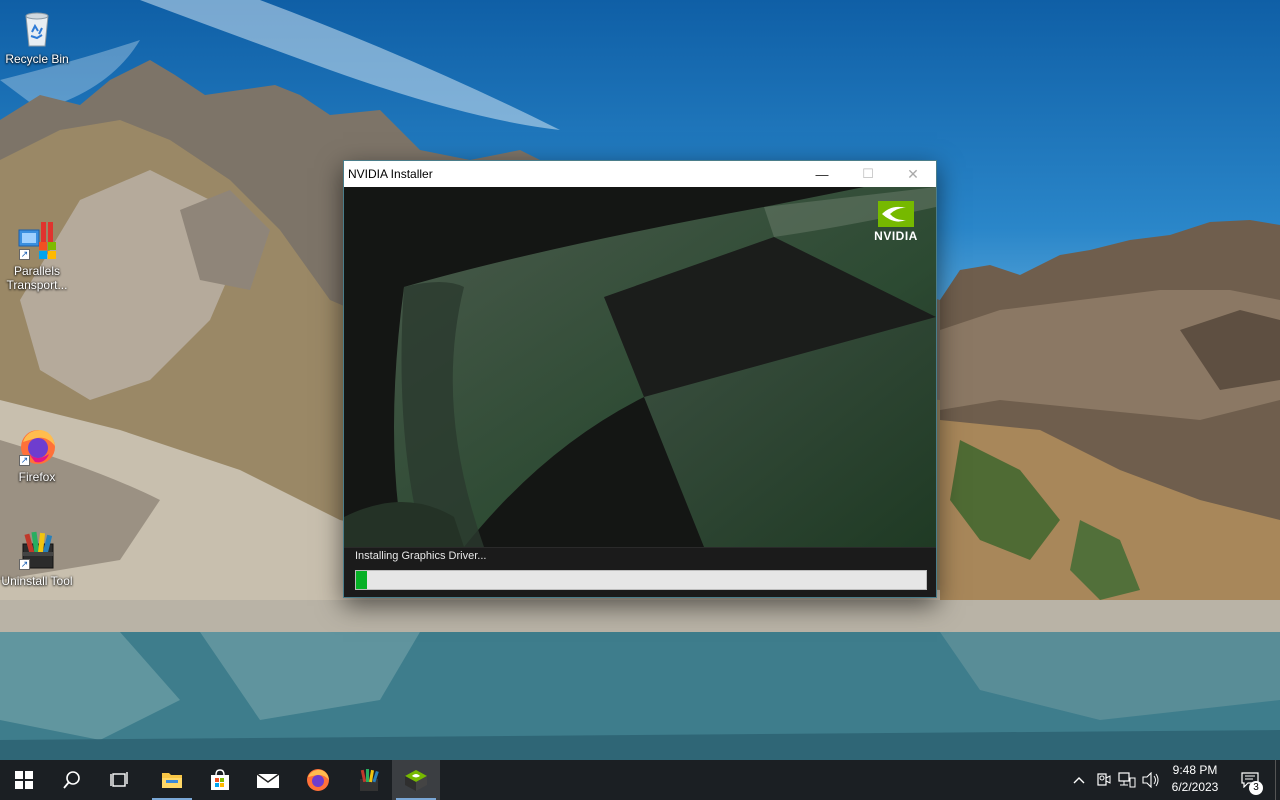 Image resolution: width=1280 pixels, height=800 pixels. I want to click on firefox-icon, so click(318, 780).